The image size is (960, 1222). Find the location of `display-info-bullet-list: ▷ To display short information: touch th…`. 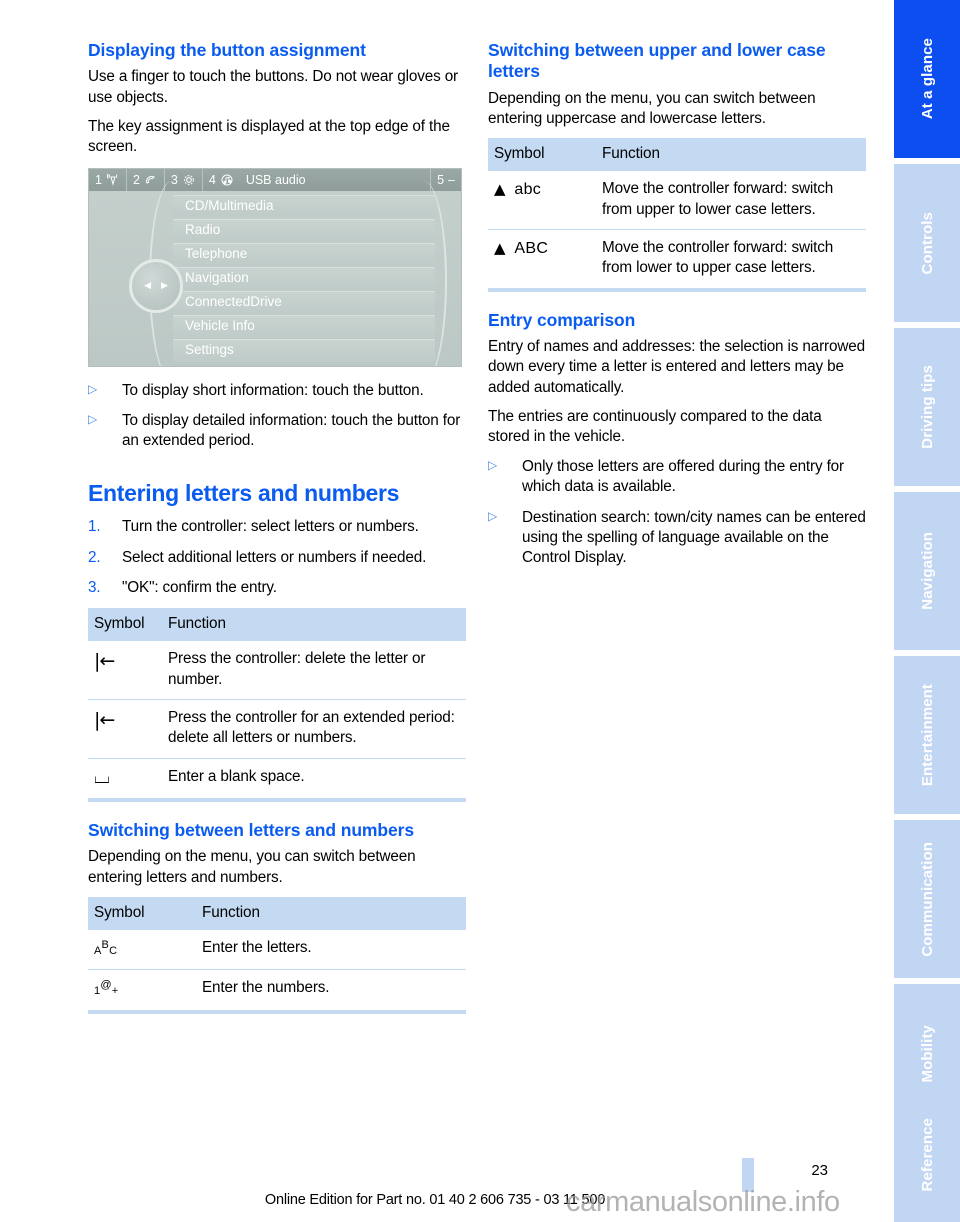

display-info-bullet-list: ▷ To display short information: touch th… is located at coordinates (277, 416).